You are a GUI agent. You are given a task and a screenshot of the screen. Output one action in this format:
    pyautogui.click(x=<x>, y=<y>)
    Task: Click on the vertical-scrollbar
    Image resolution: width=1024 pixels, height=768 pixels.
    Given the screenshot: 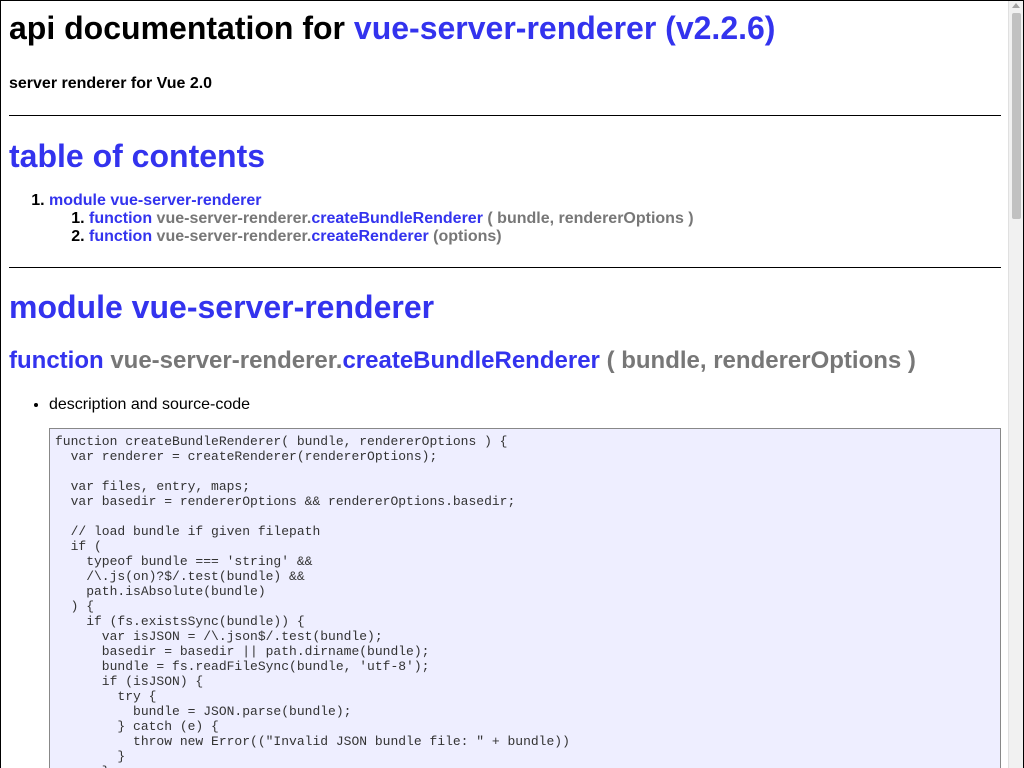 What is the action you would take?
    pyautogui.click(x=1015, y=384)
    